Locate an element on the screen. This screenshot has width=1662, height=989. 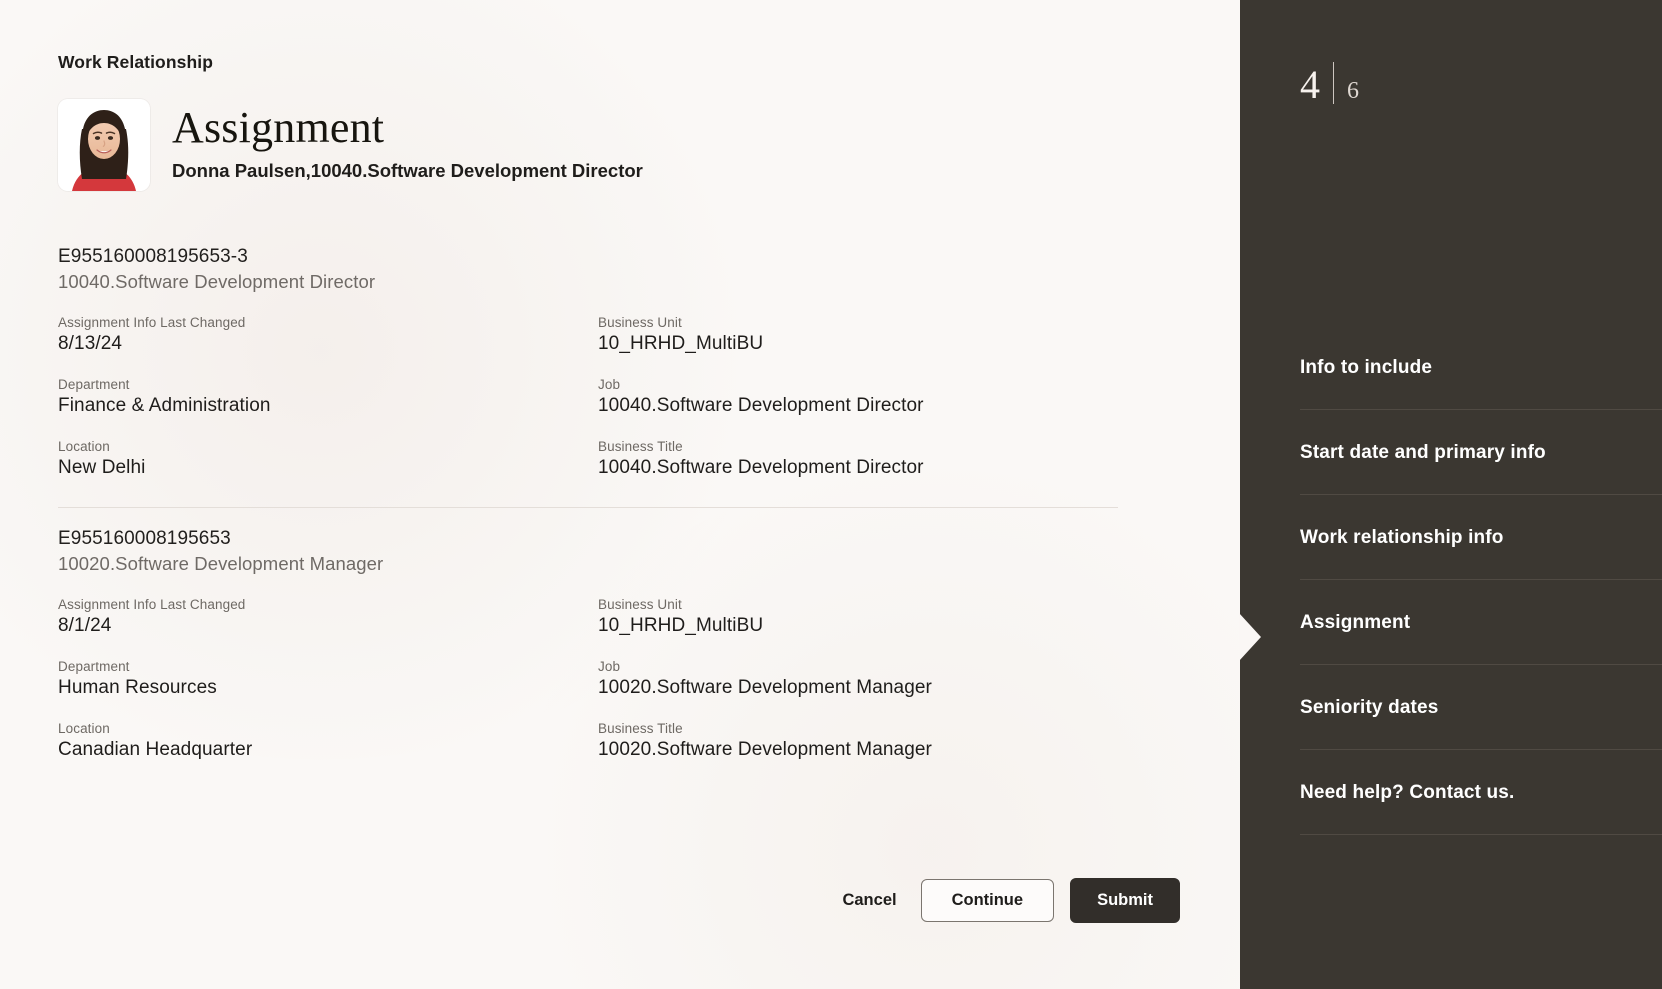
field-value: New Delhi is located at coordinates (102, 467).